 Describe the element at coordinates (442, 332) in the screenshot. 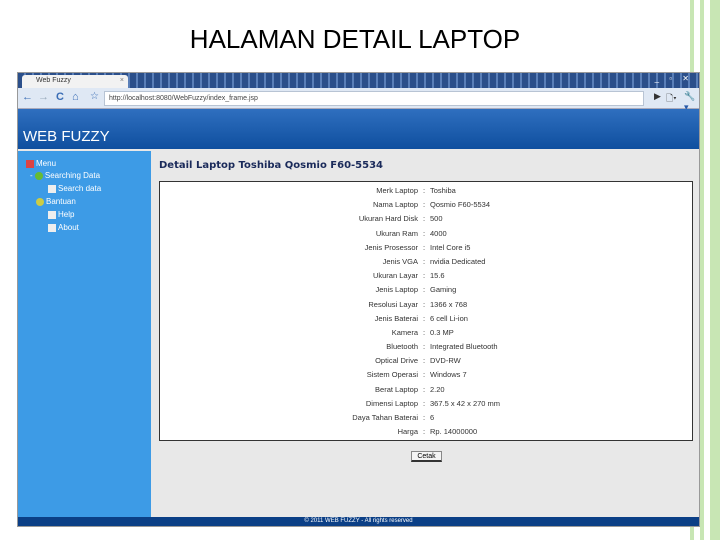

I see `detail-value: 0.3 MP` at that location.